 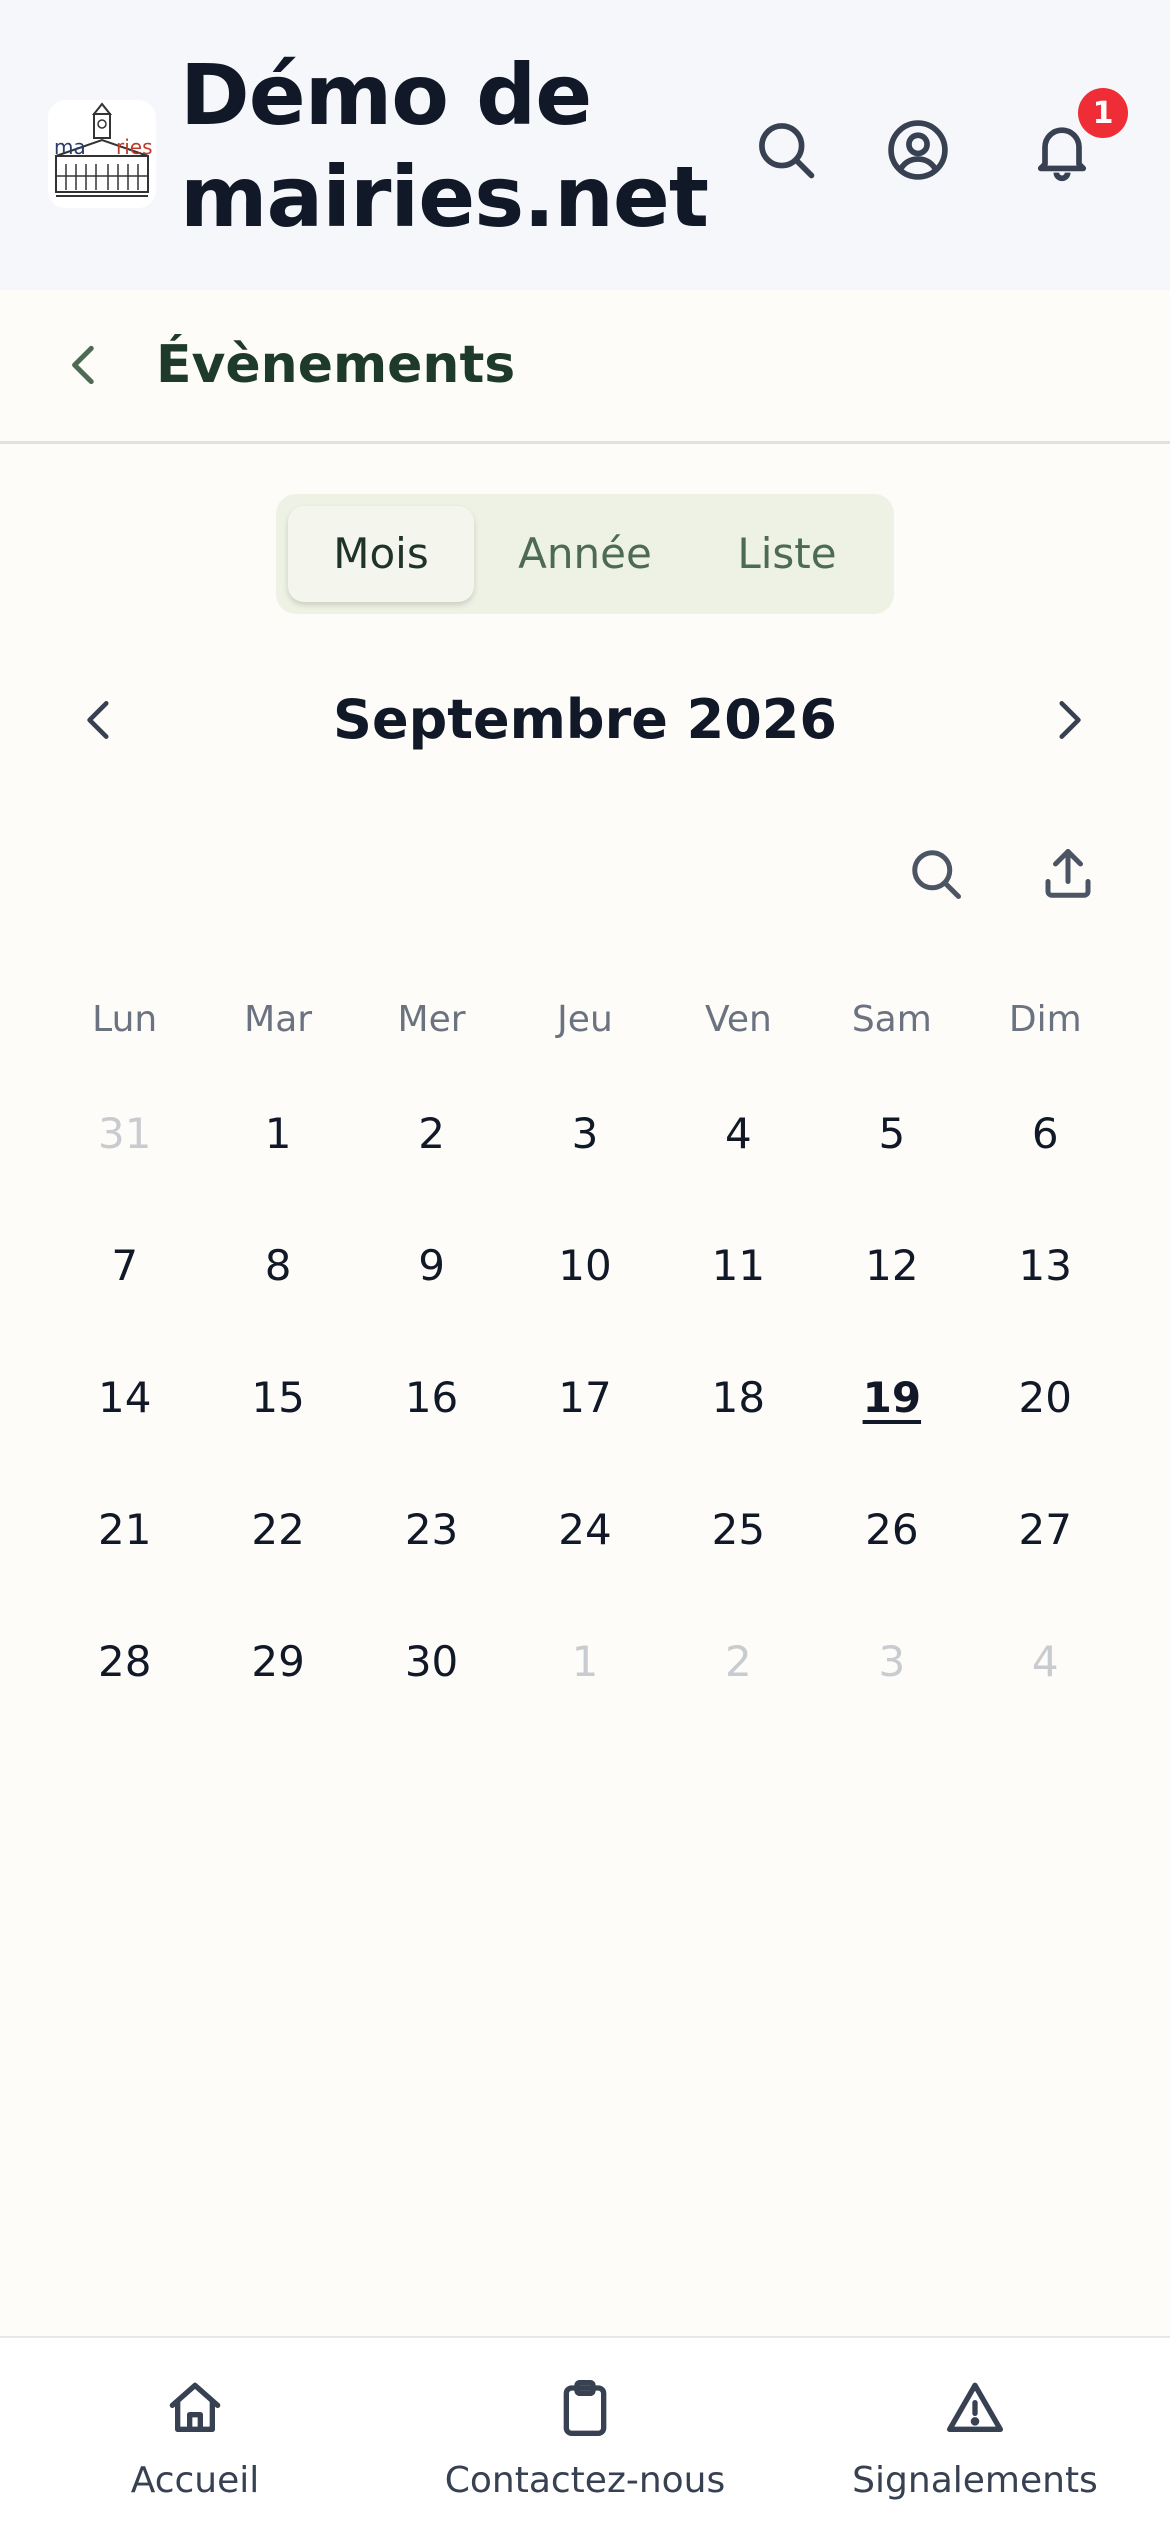 What do you see at coordinates (431, 1688) in the screenshot?
I see `calendar-day: 30` at bounding box center [431, 1688].